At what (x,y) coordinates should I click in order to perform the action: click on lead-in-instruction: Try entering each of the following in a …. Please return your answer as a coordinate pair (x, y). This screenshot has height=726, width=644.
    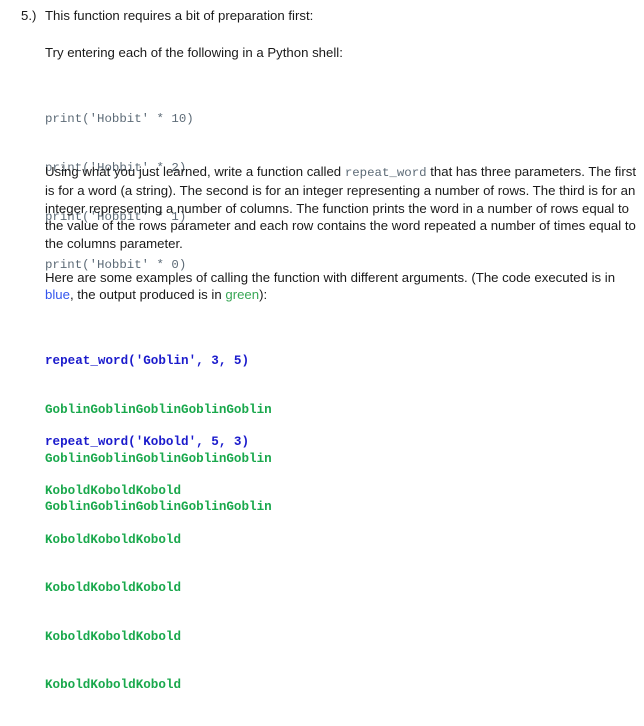
    Looking at the image, I should click on (341, 52).